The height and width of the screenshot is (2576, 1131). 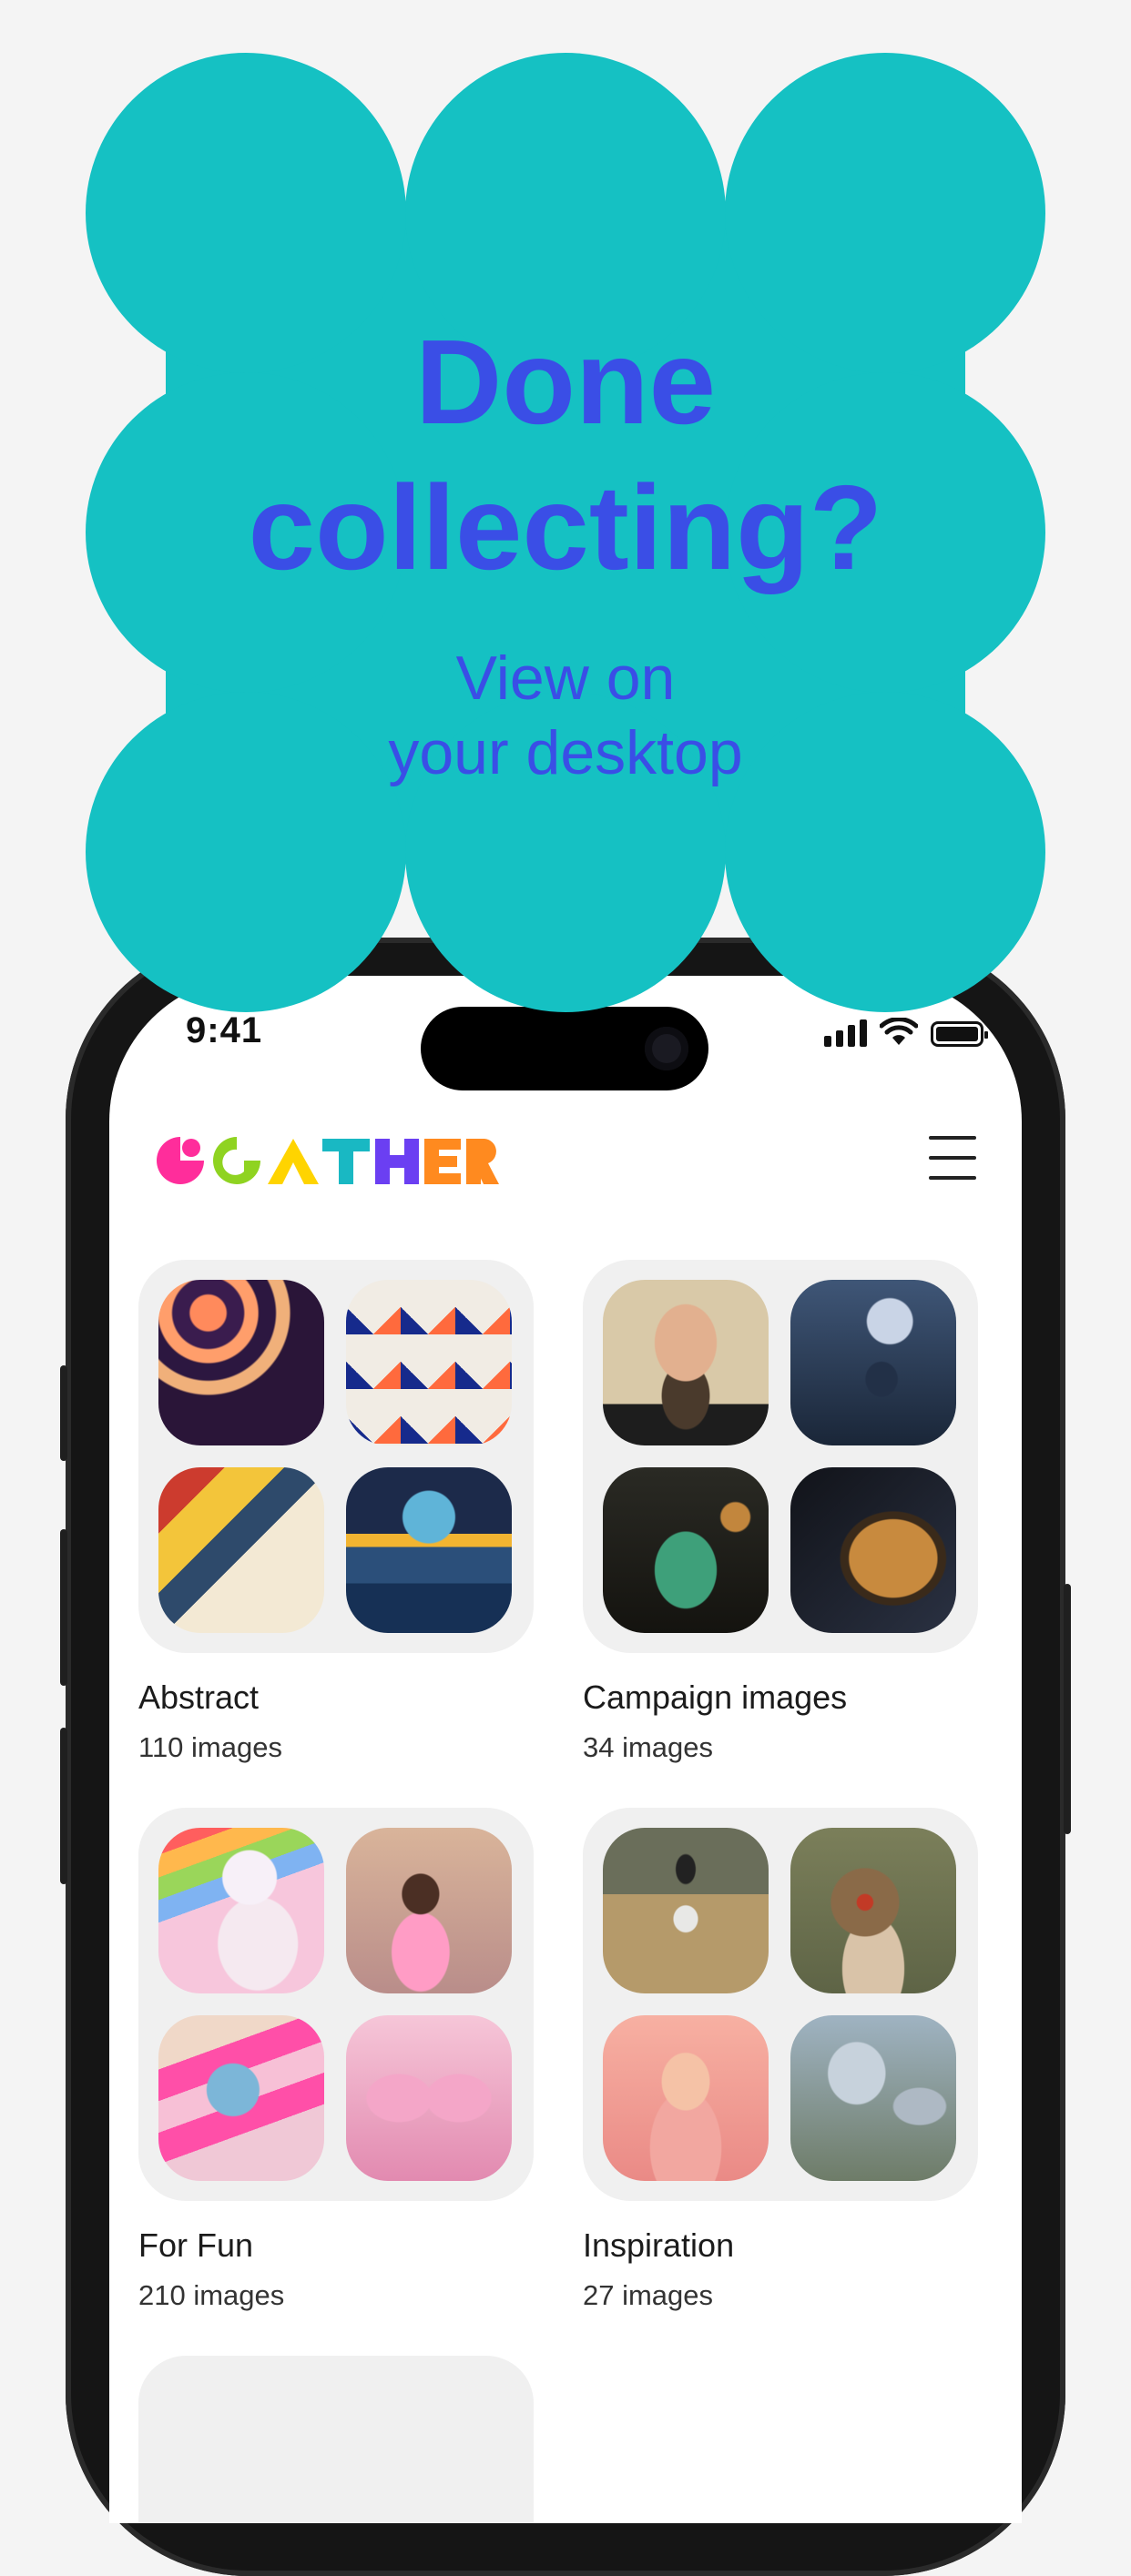 I want to click on gather-logo-mark, so click(x=328, y=1160).